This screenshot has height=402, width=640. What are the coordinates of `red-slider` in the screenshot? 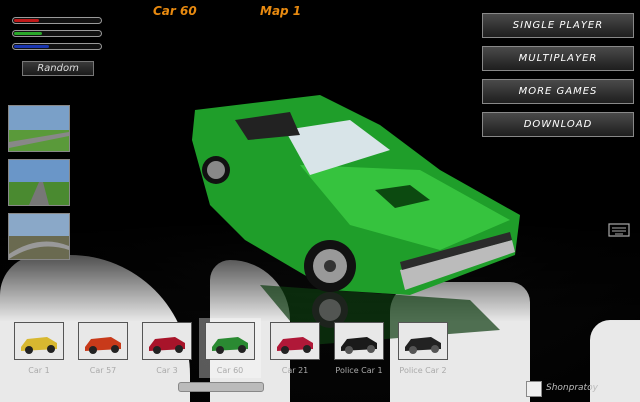 It's located at (57, 20).